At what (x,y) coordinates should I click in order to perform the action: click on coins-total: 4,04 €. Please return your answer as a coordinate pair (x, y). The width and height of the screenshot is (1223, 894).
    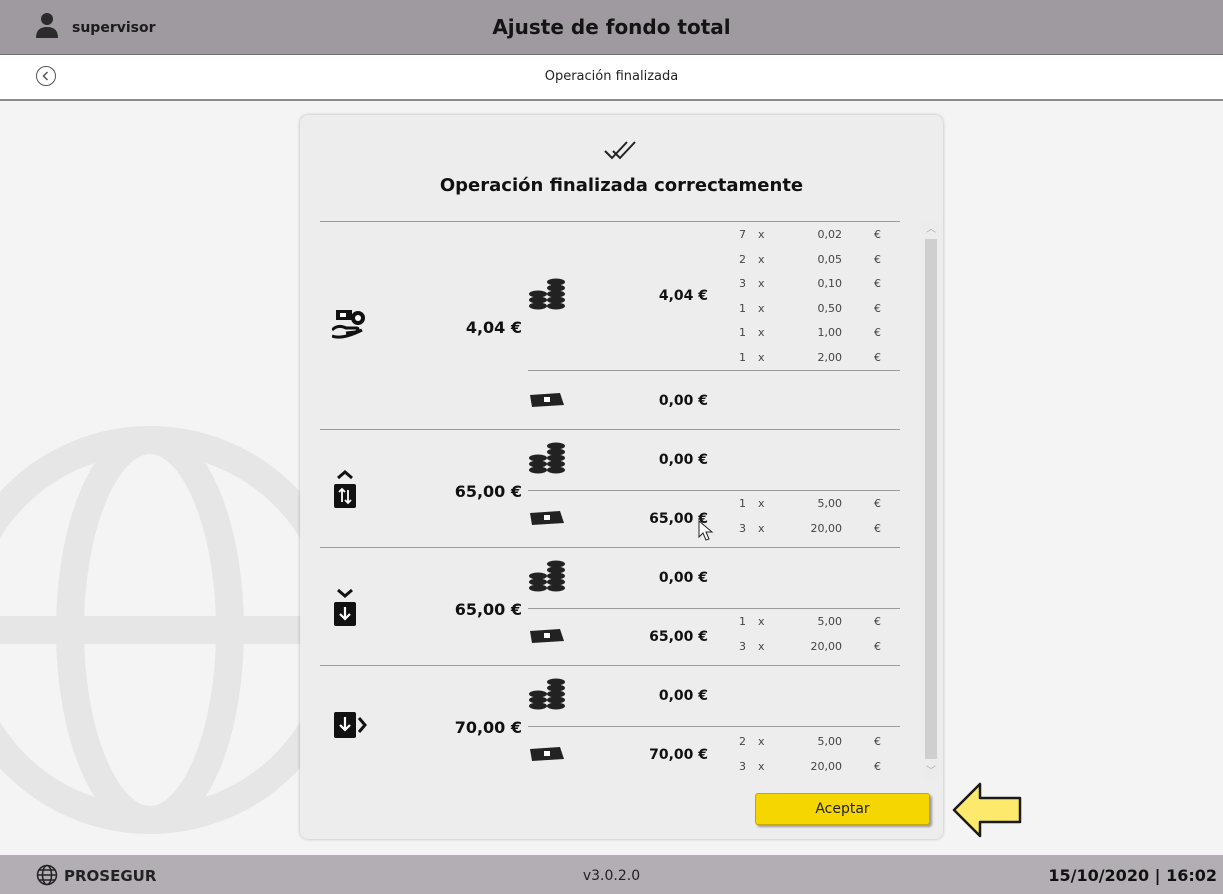
    Looking at the image, I should click on (683, 296).